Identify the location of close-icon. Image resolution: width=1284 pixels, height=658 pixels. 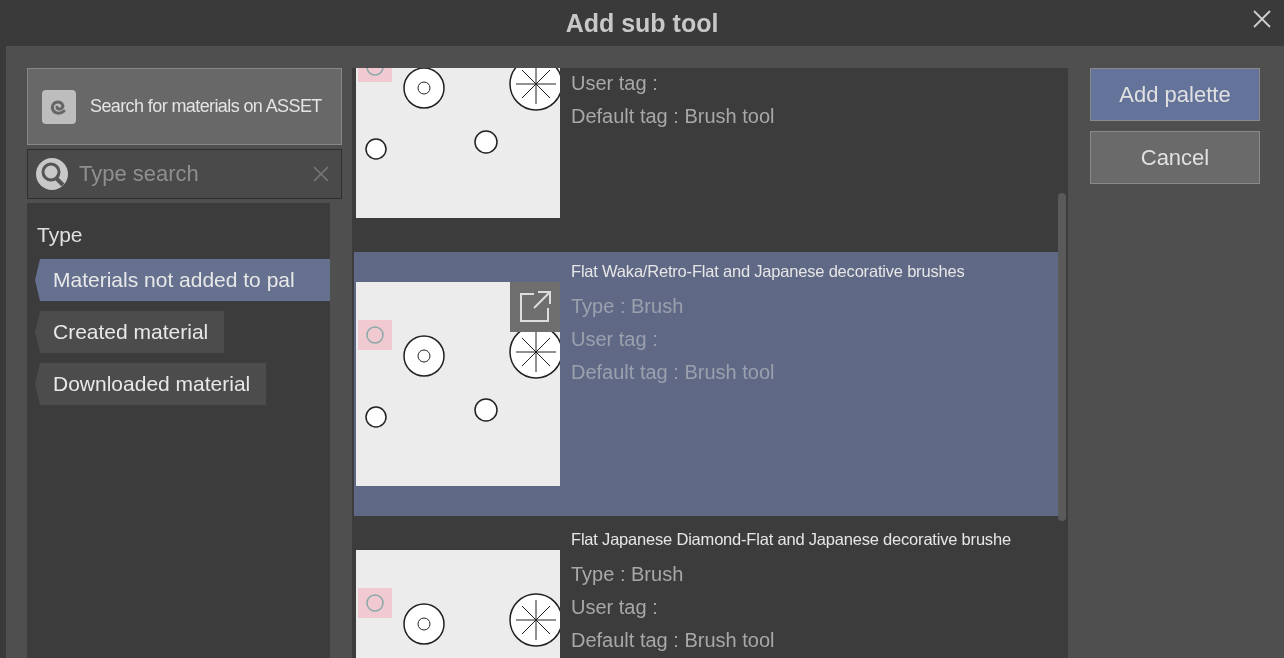
(1262, 19).